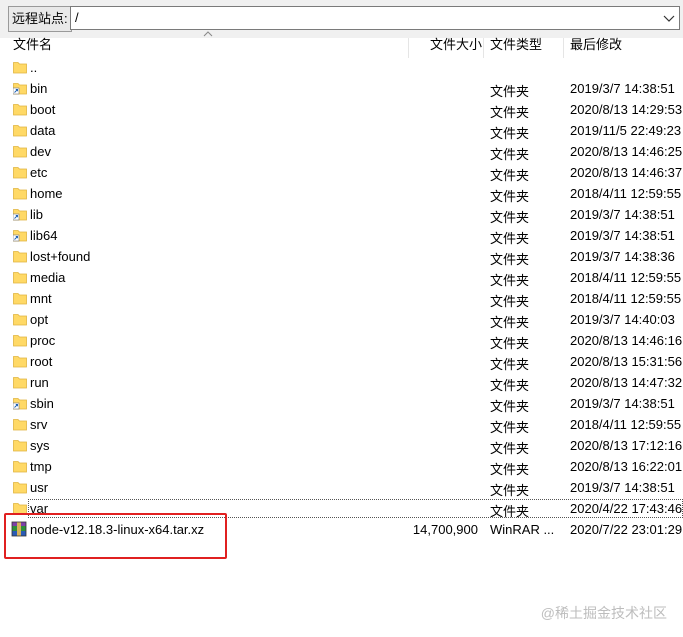 The width and height of the screenshot is (683, 637). I want to click on file-modified: 2020/8/13 14:29:53, so click(626, 109).